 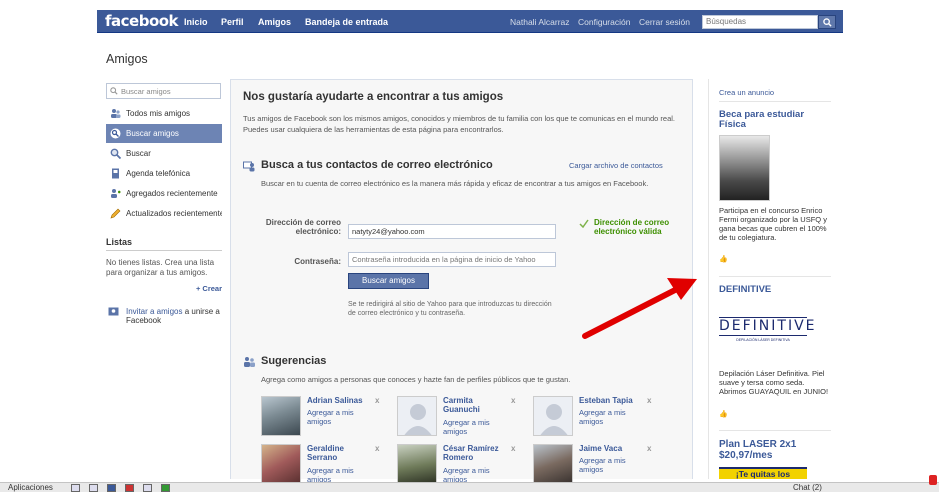 I want to click on sidebar-item-actualizados-recientemente: Actualizados recientemente, so click(x=164, y=213).